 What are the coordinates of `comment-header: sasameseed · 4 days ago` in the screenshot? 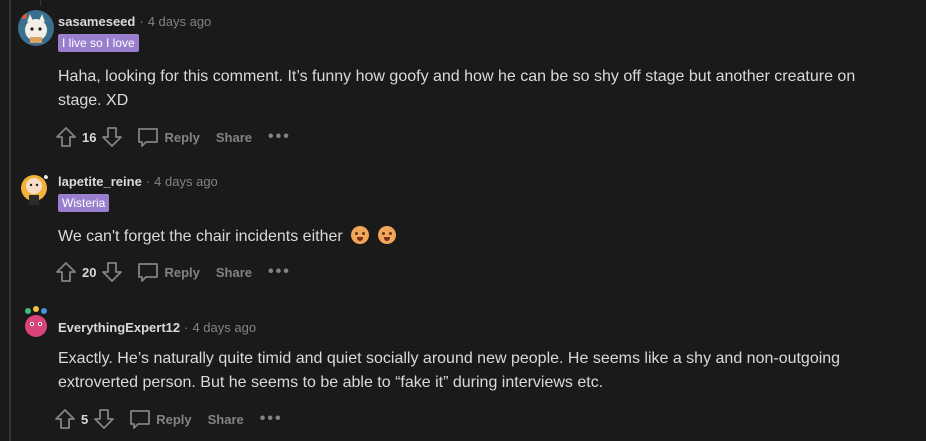 It's located at (134, 21).